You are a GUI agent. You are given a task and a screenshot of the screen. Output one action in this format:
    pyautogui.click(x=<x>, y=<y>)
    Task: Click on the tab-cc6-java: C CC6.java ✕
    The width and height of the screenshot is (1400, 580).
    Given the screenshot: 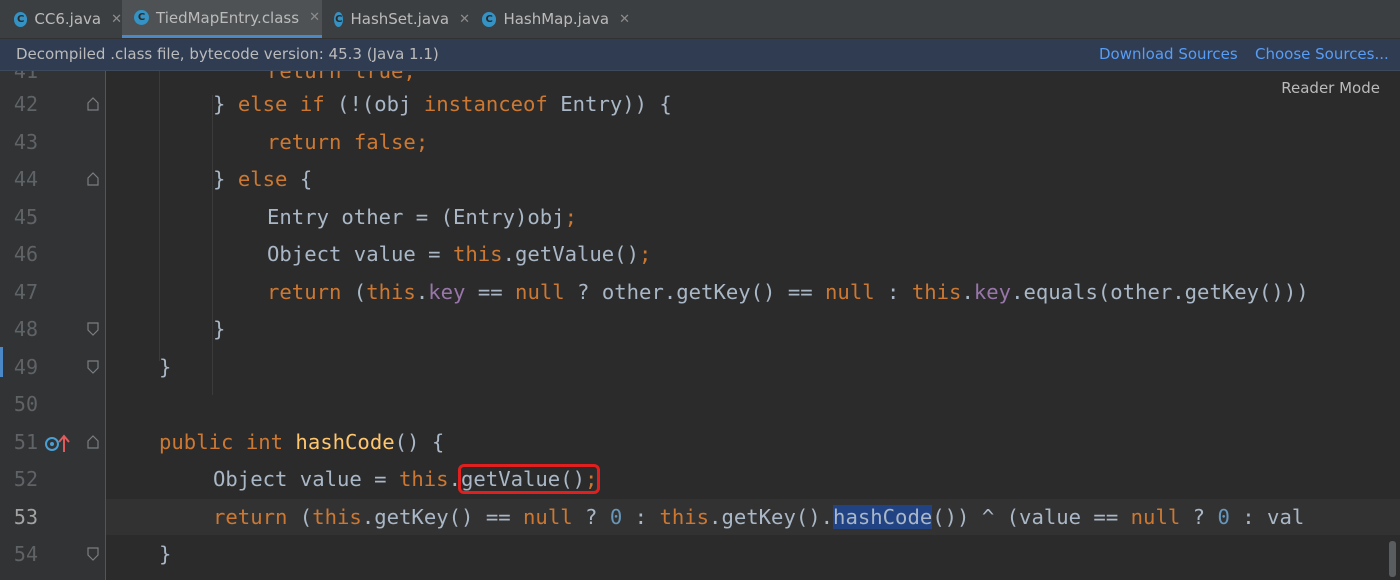 What is the action you would take?
    pyautogui.click(x=61, y=19)
    